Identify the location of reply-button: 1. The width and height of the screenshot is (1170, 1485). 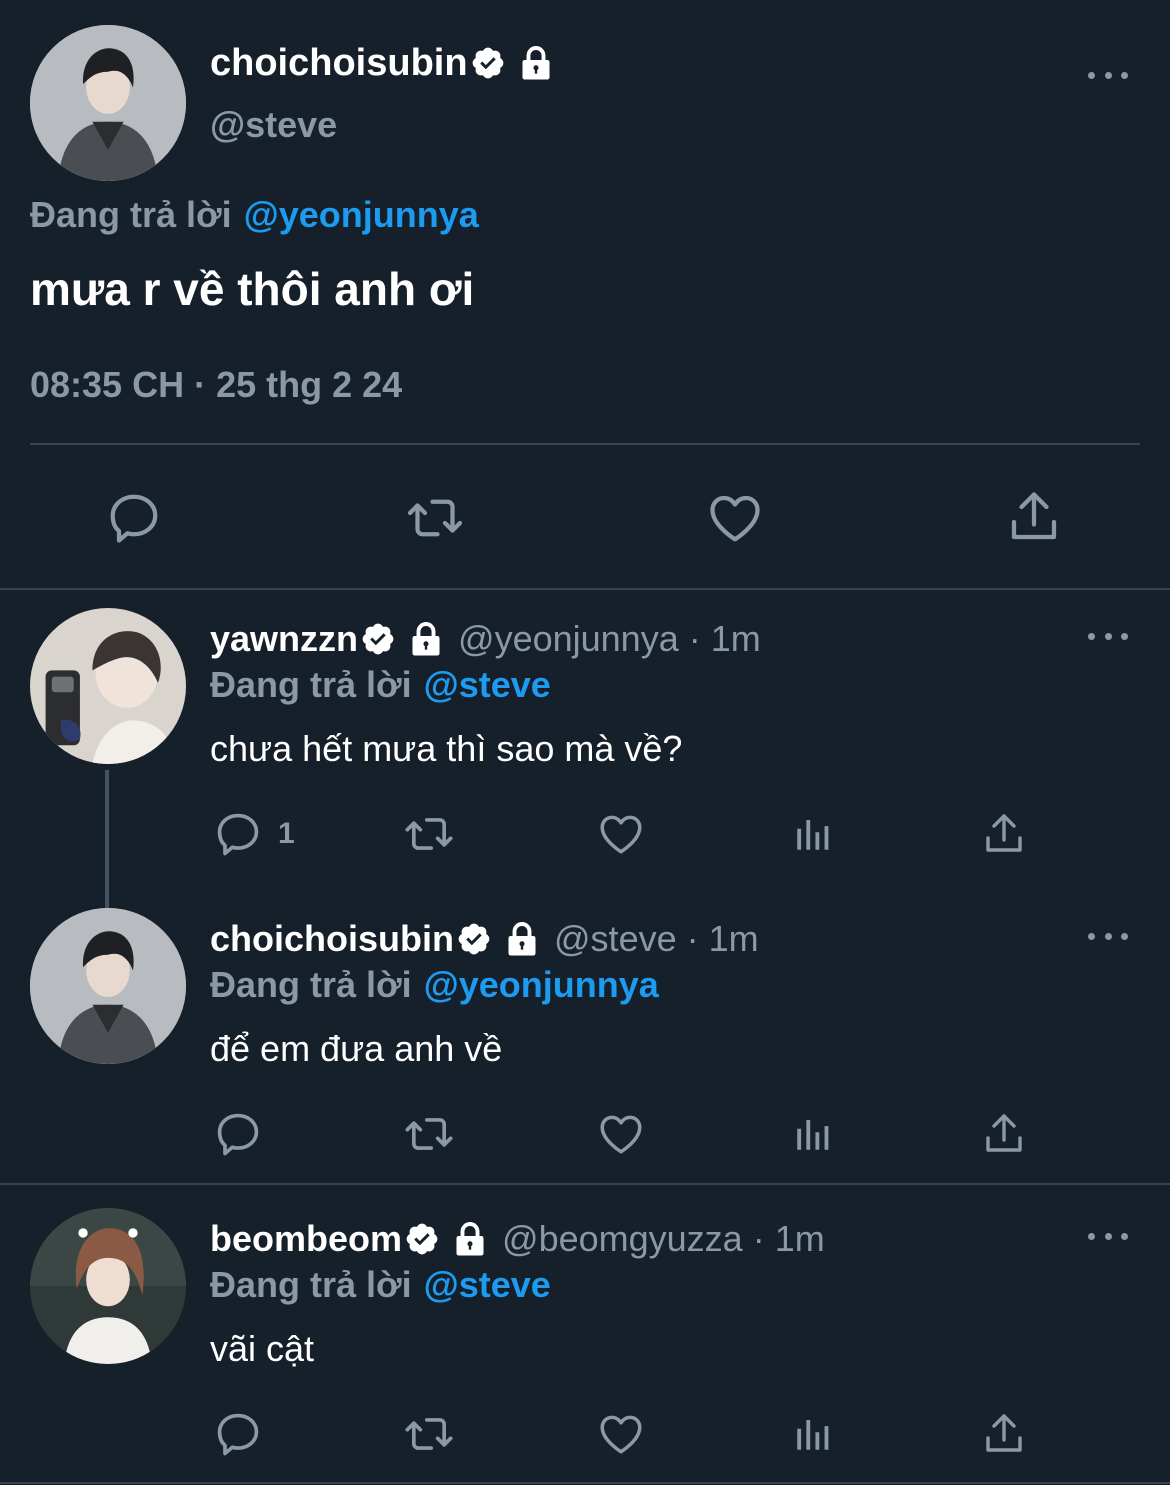
(253, 834).